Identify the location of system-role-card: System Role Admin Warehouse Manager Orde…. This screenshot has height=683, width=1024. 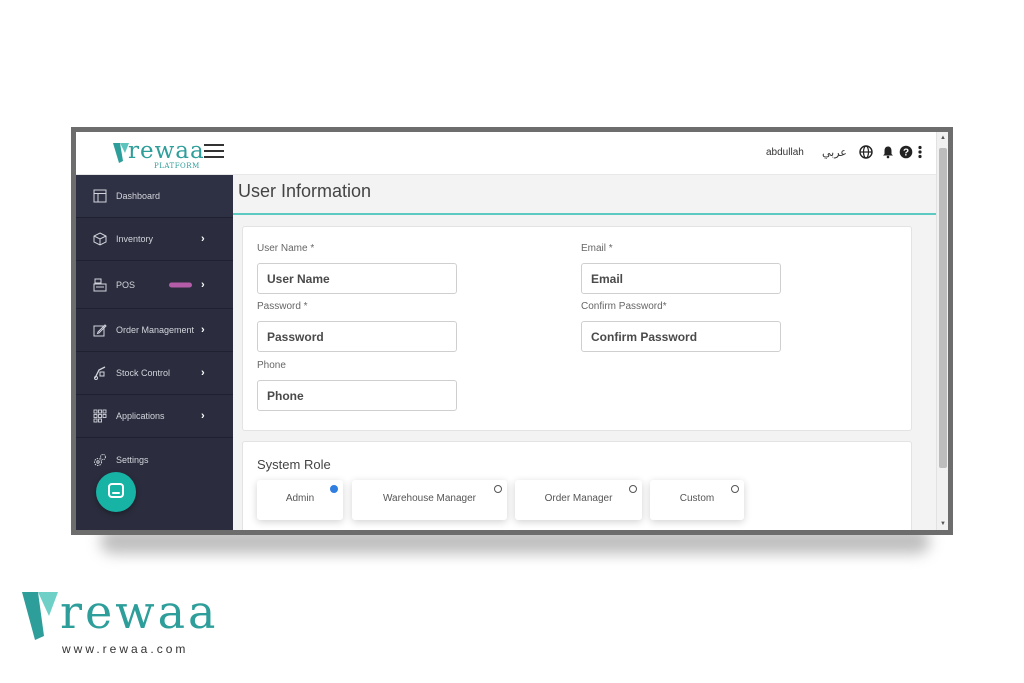
(577, 485).